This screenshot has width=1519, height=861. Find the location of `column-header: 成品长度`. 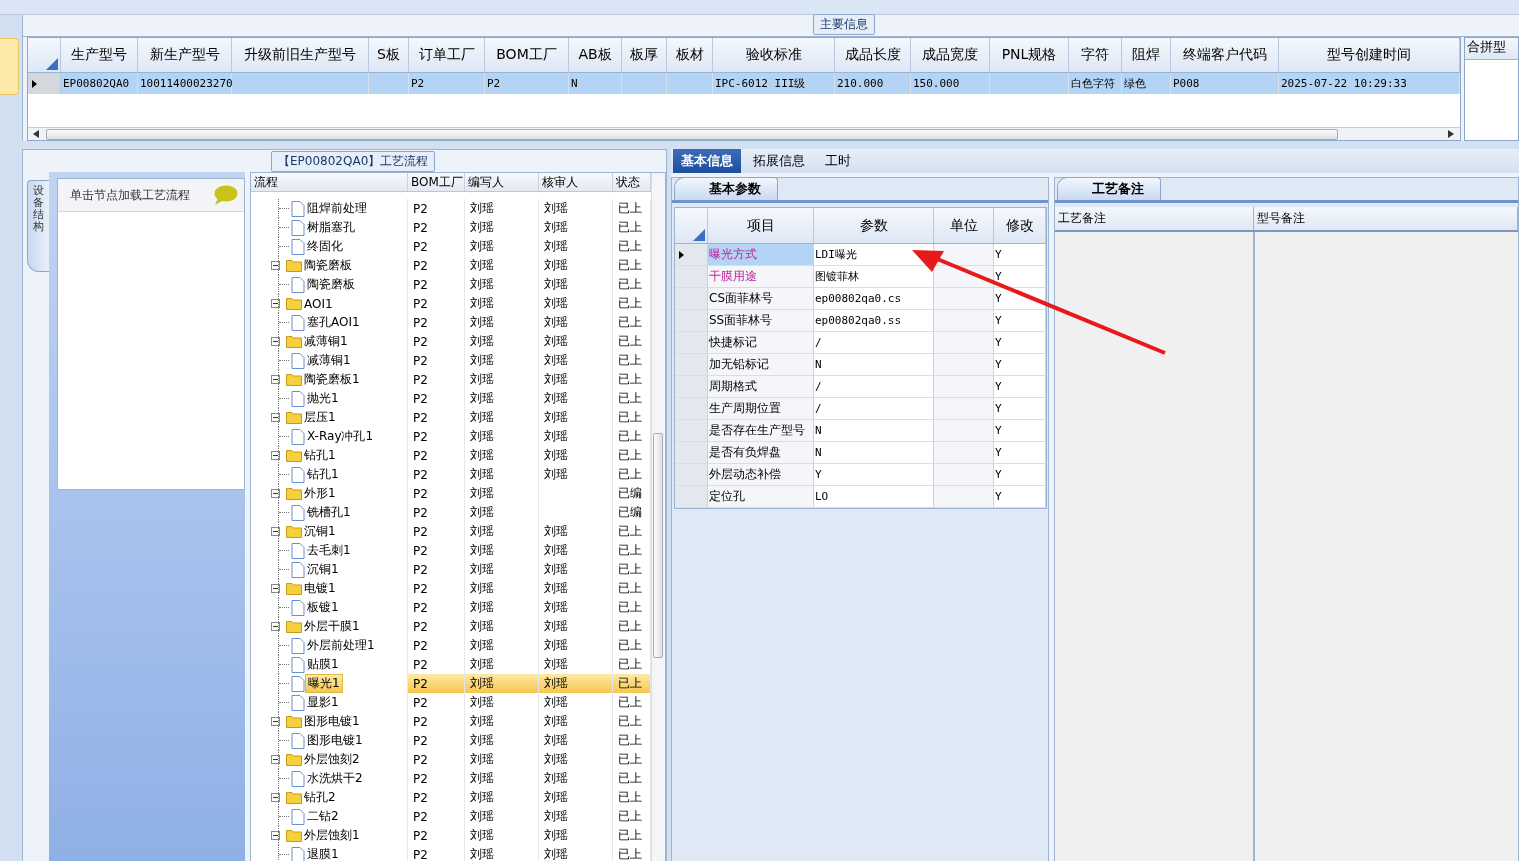

column-header: 成品长度 is located at coordinates (873, 55).